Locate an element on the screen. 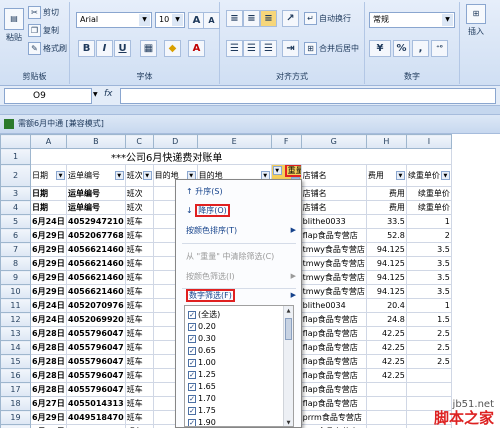 The height and width of the screenshot is (428, 500). fx-button: fx is located at coordinates (108, 94).